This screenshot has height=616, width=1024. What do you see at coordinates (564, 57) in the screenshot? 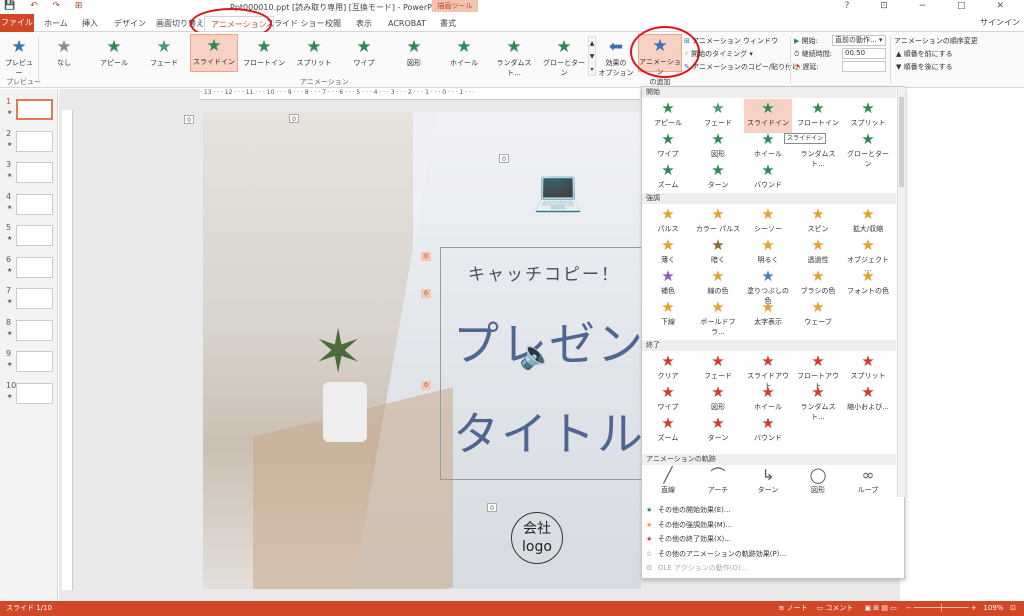
I see `effect-button: ★ グローとターン` at bounding box center [564, 57].